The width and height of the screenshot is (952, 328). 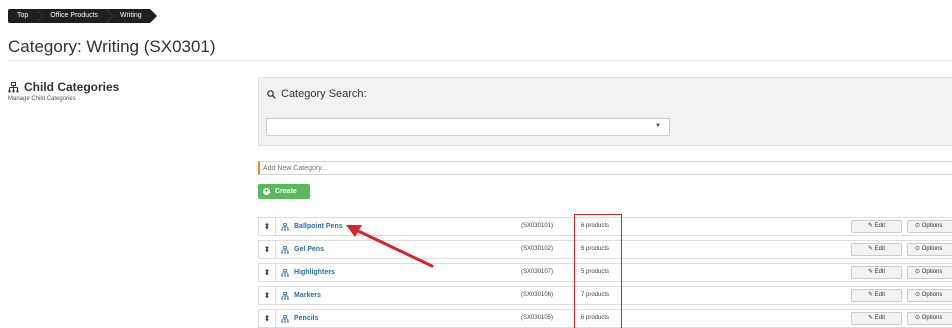 What do you see at coordinates (314, 272) in the screenshot?
I see `category-name: Highlighters` at bounding box center [314, 272].